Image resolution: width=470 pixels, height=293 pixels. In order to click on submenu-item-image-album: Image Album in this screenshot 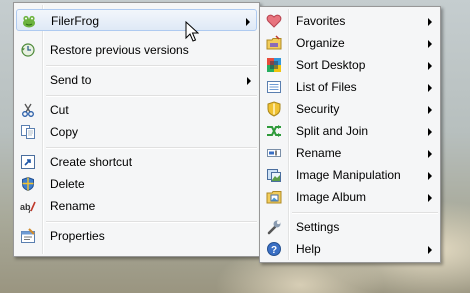, I will do `click(350, 197)`.